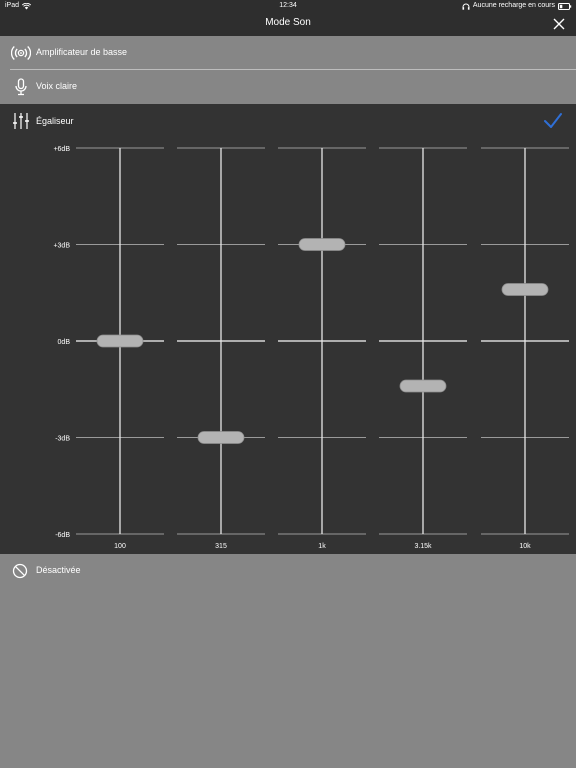 The width and height of the screenshot is (576, 768). What do you see at coordinates (21, 87) in the screenshot?
I see `microphone-icon` at bounding box center [21, 87].